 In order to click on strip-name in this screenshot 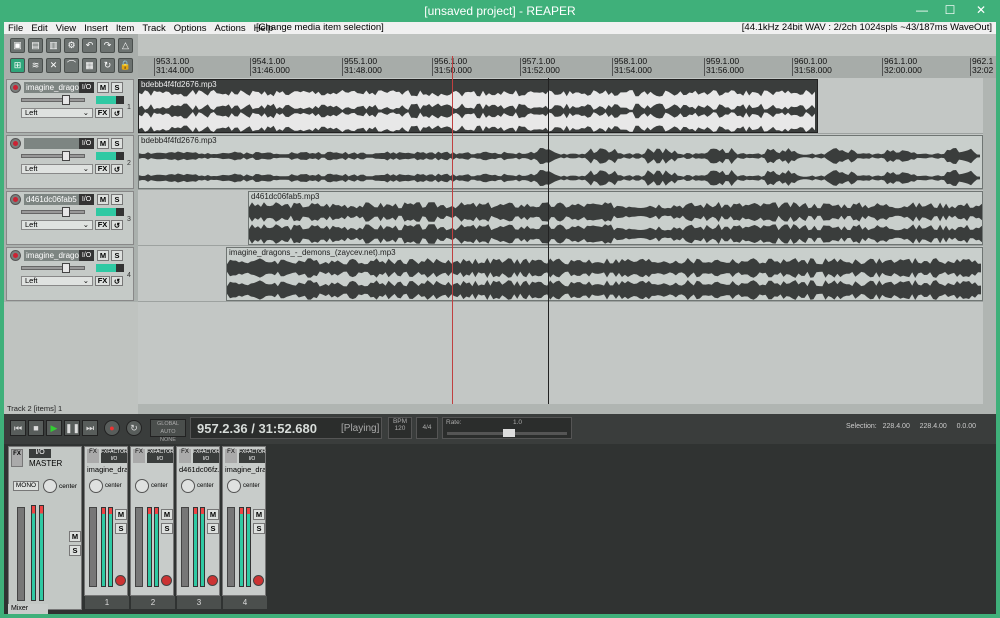, I will do `click(153, 470)`.